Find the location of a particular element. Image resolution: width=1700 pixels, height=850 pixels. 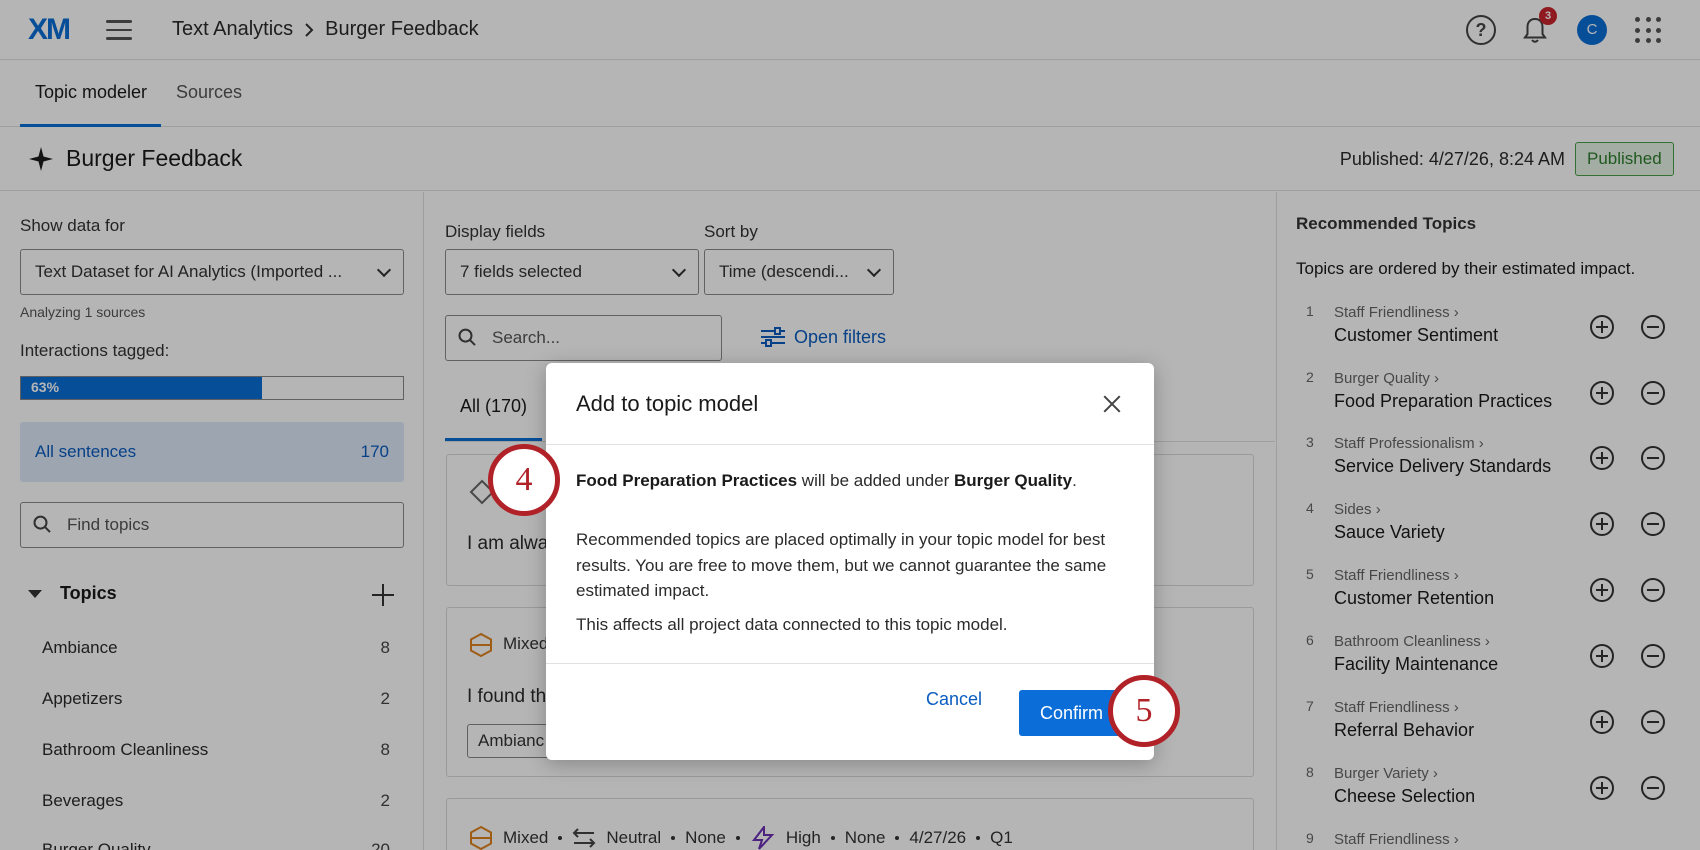

close-icon is located at coordinates (1112, 404).